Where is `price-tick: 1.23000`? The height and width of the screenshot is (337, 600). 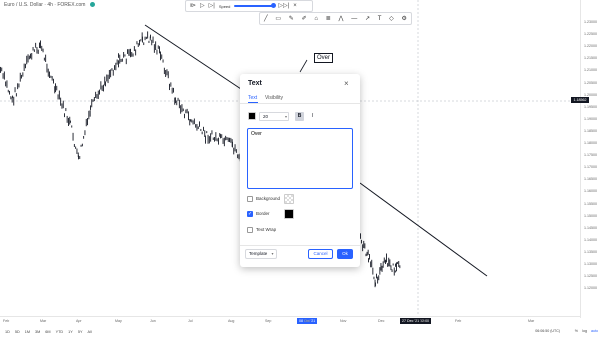 price-tick: 1.23000 is located at coordinates (590, 22).